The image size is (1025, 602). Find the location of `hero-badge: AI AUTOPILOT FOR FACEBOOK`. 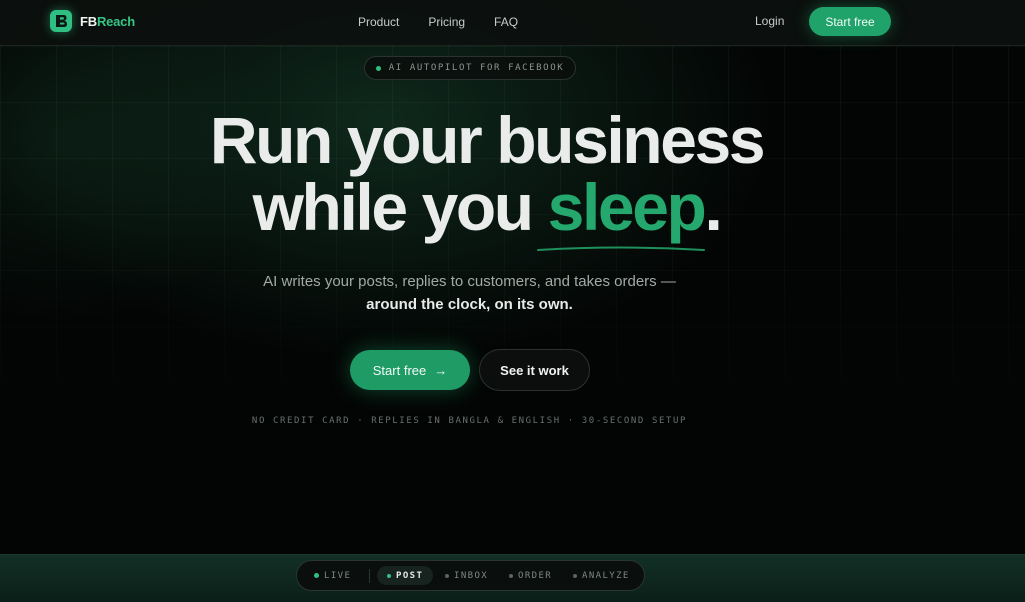

hero-badge: AI AUTOPILOT FOR FACEBOOK is located at coordinates (470, 68).